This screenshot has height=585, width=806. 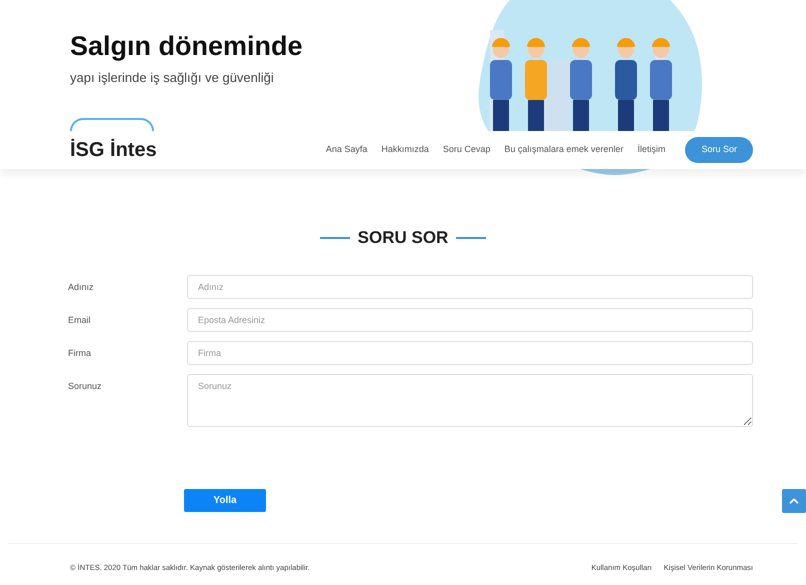 I want to click on field-label: Adınız, so click(x=81, y=287).